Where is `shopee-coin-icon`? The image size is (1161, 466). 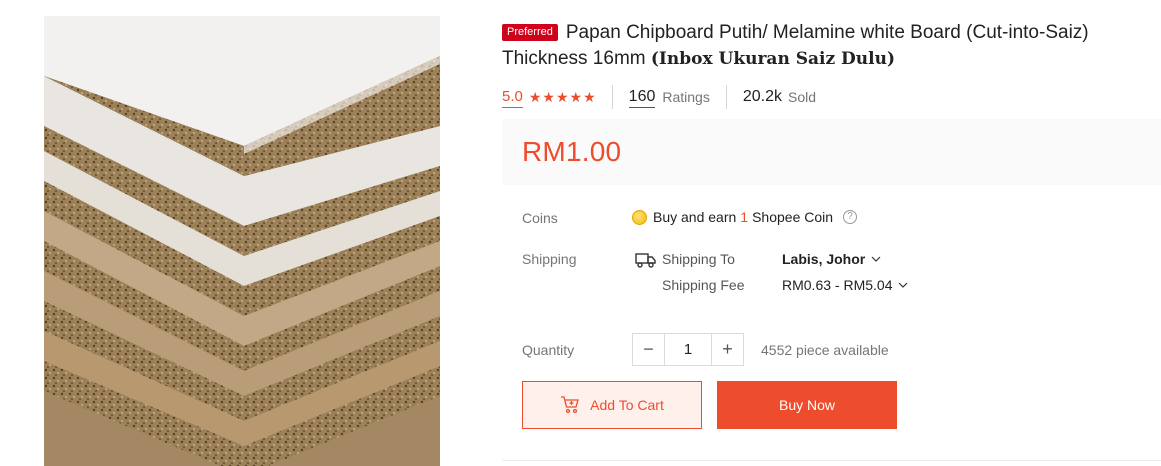 shopee-coin-icon is located at coordinates (639, 217).